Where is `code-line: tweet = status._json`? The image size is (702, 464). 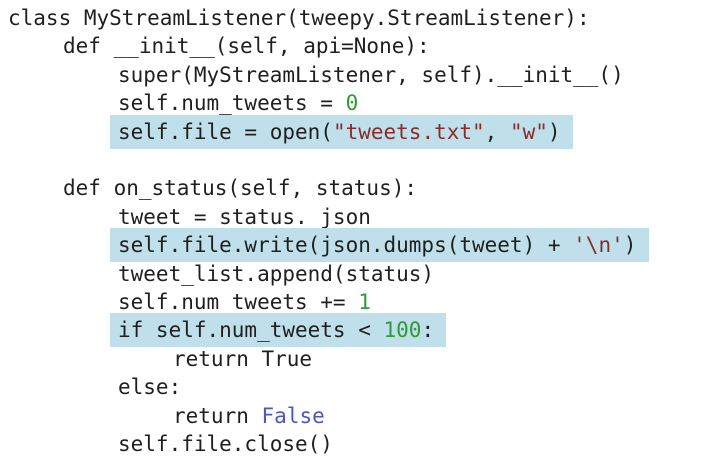 code-line: tweet = status._json is located at coordinates (244, 217).